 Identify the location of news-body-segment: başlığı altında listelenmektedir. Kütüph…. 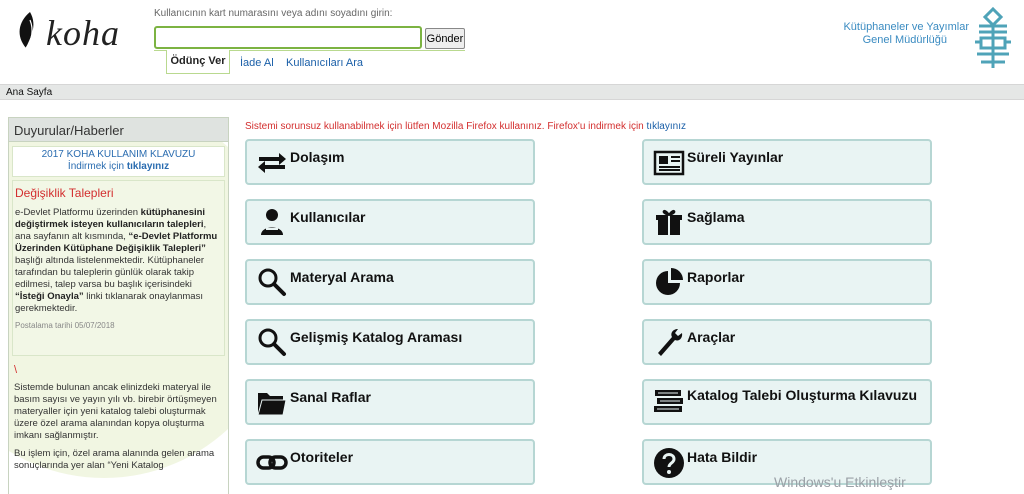
(110, 272).